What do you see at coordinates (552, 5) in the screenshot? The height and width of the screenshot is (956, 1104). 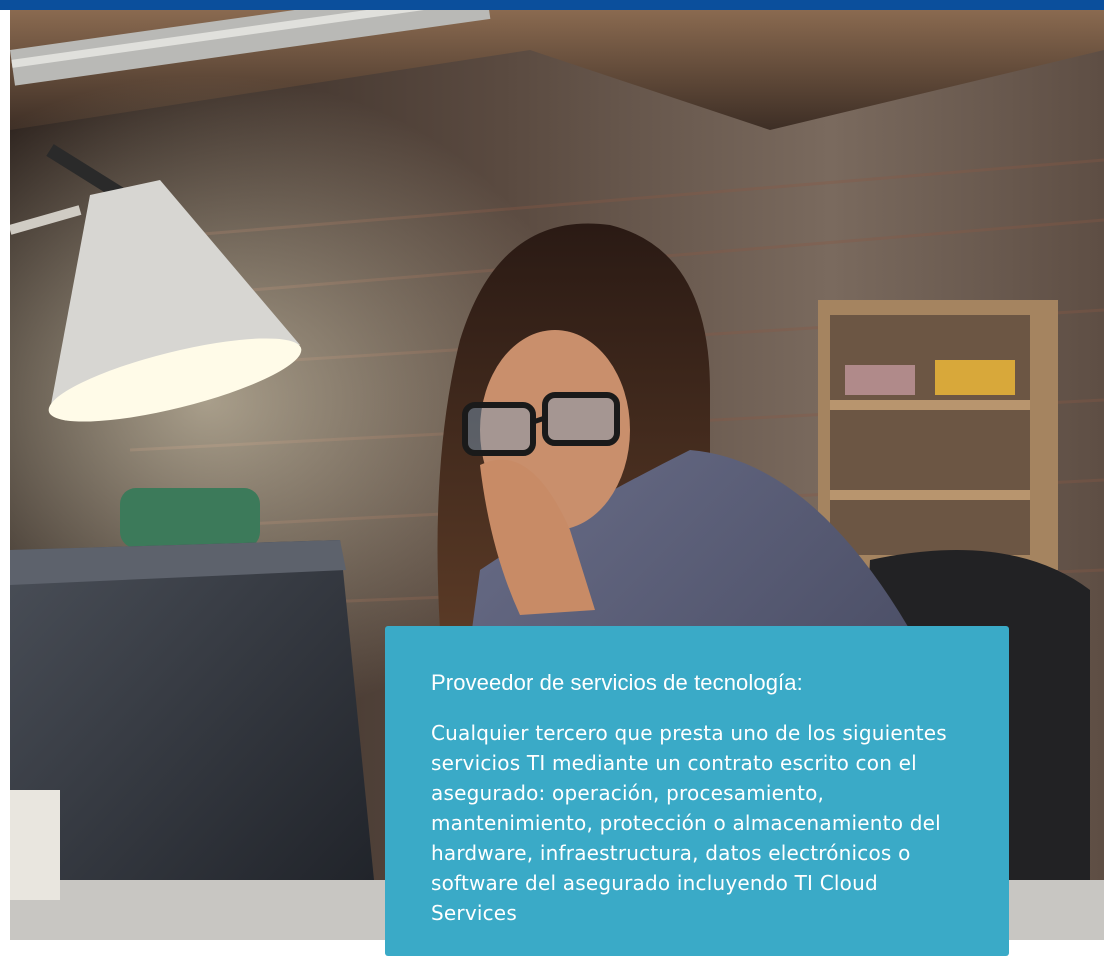 I see `top-accent-bar` at bounding box center [552, 5].